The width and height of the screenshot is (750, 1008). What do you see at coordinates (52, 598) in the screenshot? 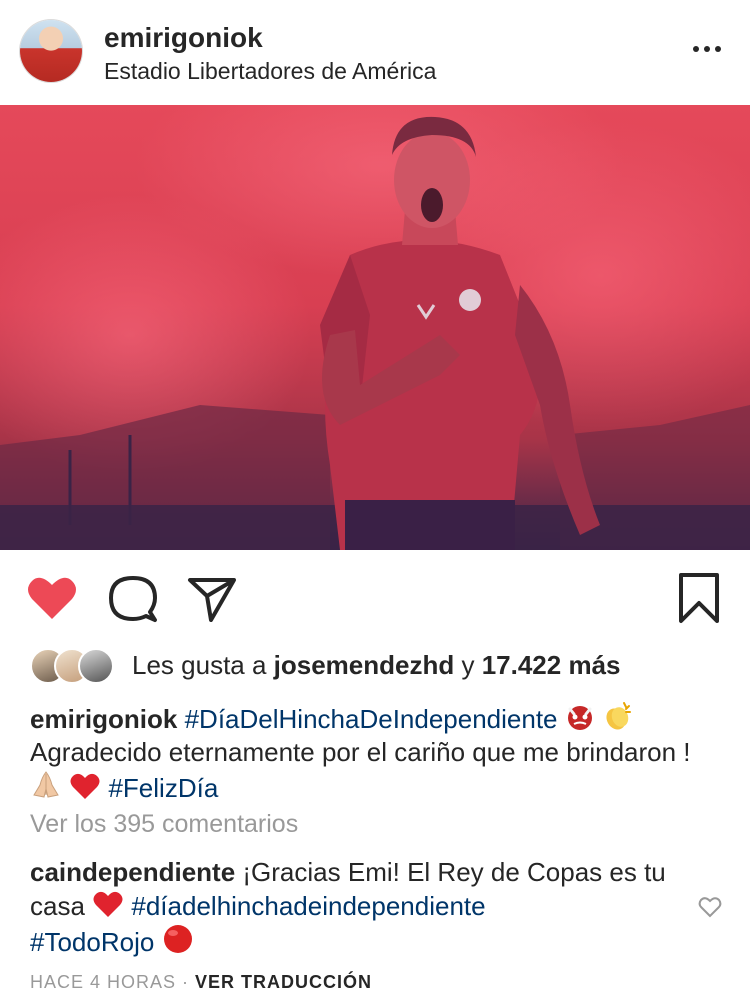
I see `heart-liked-icon` at bounding box center [52, 598].